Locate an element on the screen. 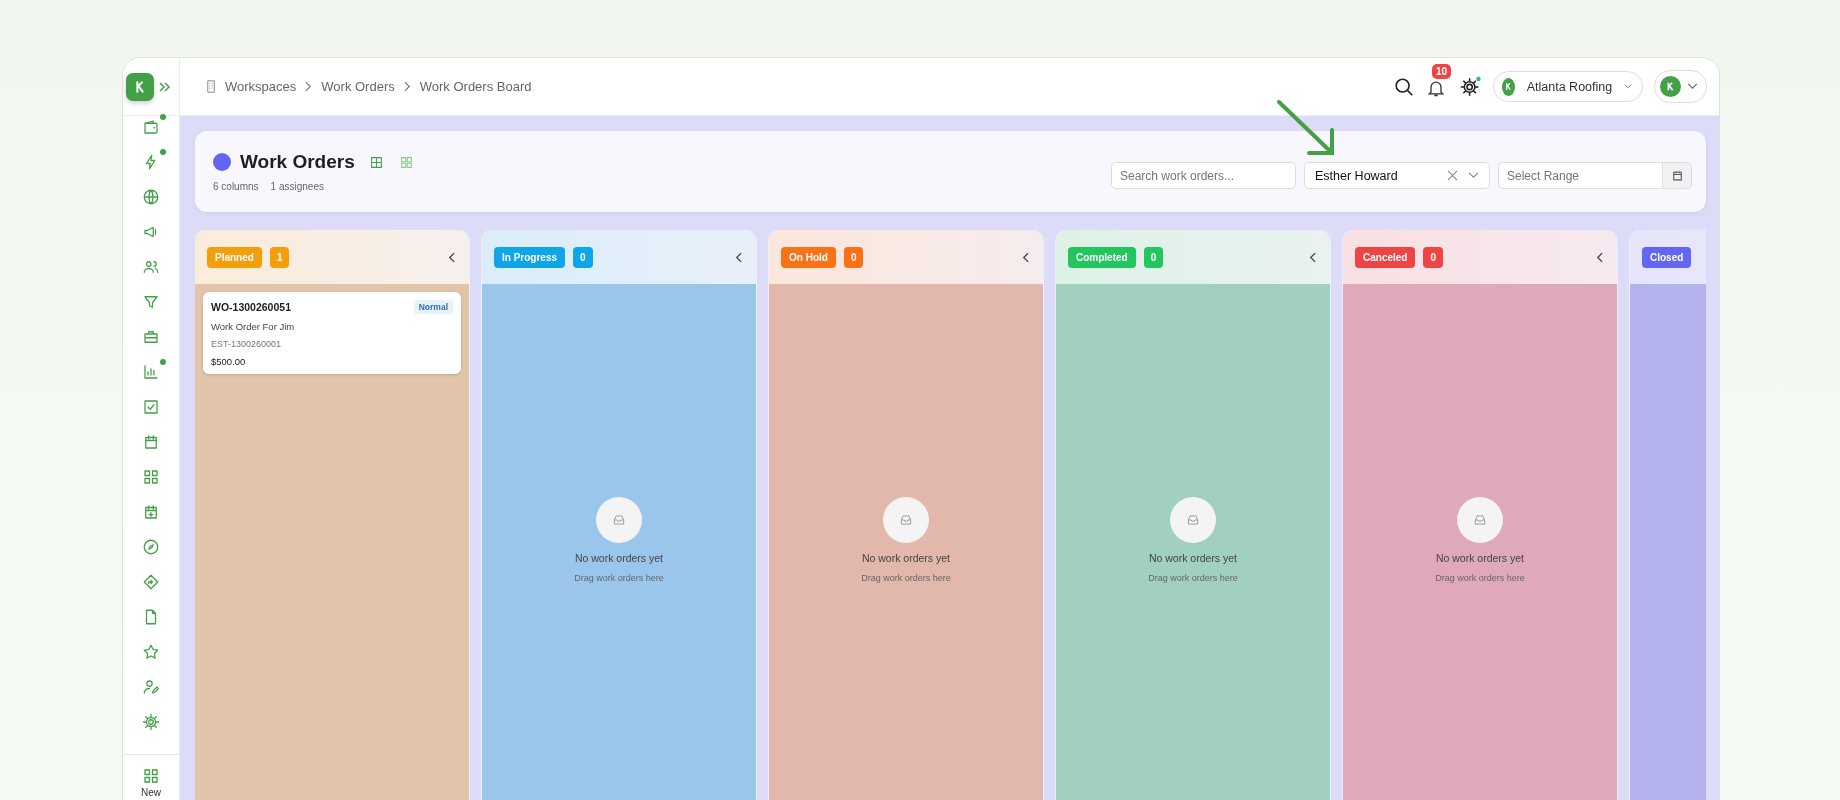  wallet-icon is located at coordinates (151, 126).